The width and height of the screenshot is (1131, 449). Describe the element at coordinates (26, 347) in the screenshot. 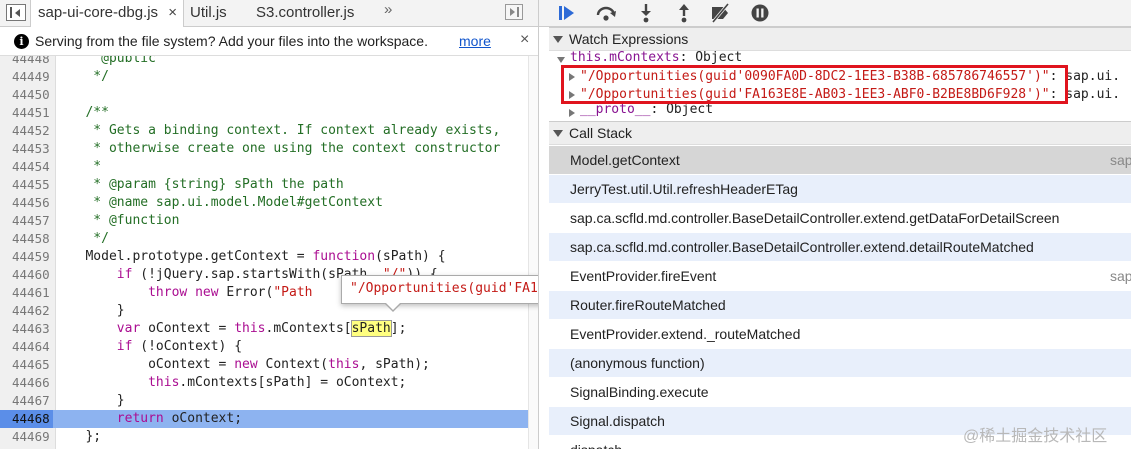

I see `line-number: 44464` at that location.